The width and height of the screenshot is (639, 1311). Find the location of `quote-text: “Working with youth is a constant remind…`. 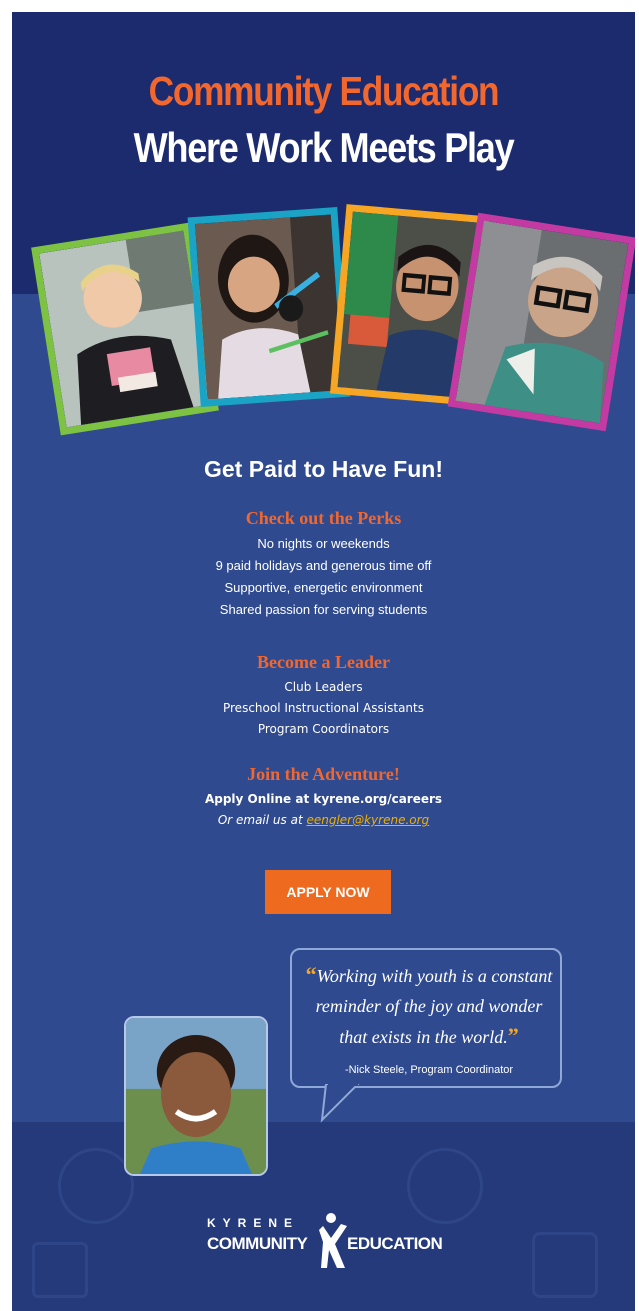

quote-text: “Working with youth is a constant remind… is located at coordinates (429, 1006).